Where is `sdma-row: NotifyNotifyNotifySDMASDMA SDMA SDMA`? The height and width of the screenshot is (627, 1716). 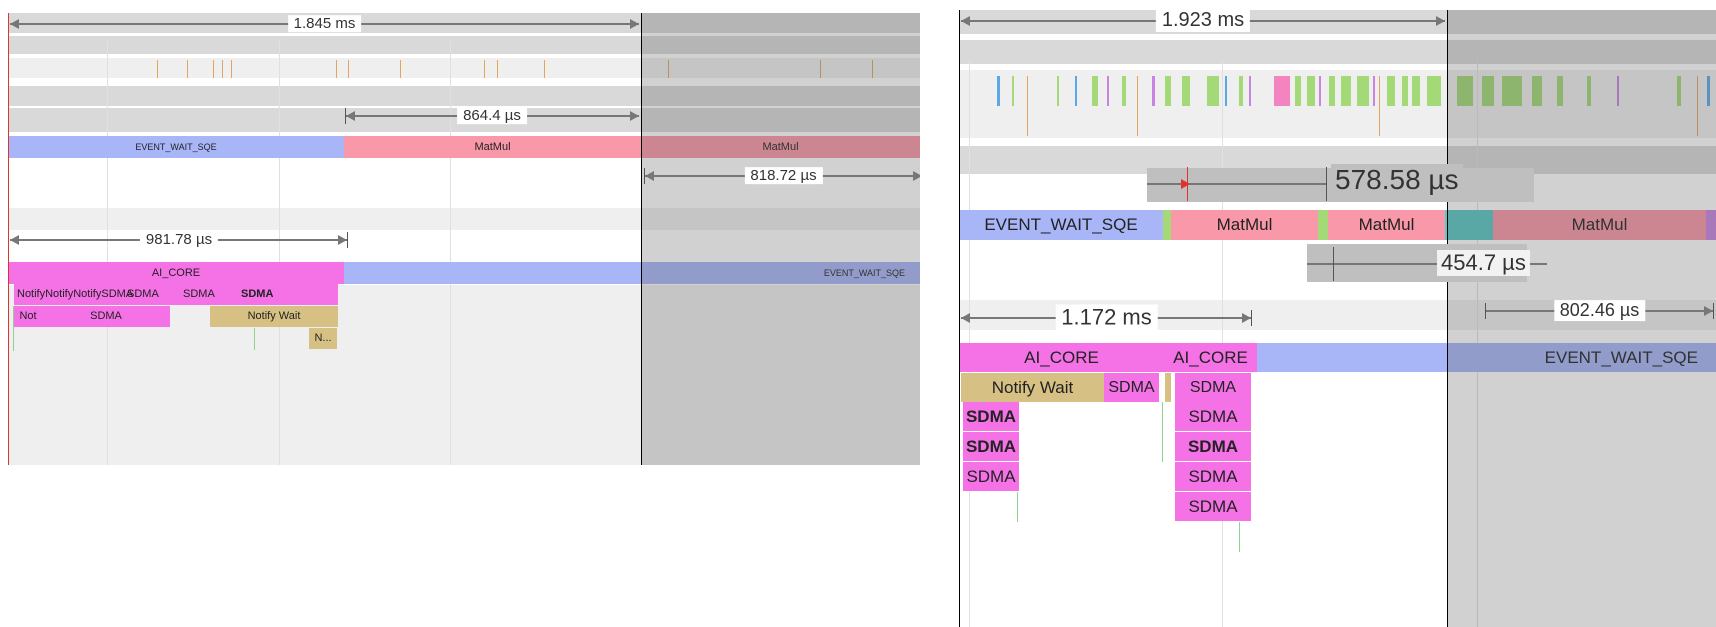
sdma-row: NotifyNotifyNotifySDMASDMA SDMA SDMA is located at coordinates (176, 294).